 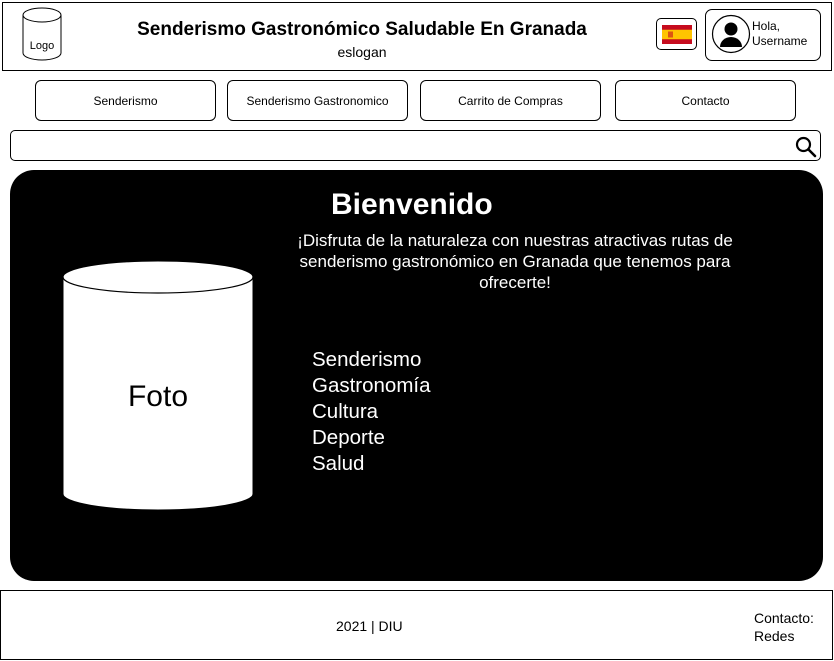 What do you see at coordinates (412, 204) in the screenshot?
I see `hero-title: Bienvenido` at bounding box center [412, 204].